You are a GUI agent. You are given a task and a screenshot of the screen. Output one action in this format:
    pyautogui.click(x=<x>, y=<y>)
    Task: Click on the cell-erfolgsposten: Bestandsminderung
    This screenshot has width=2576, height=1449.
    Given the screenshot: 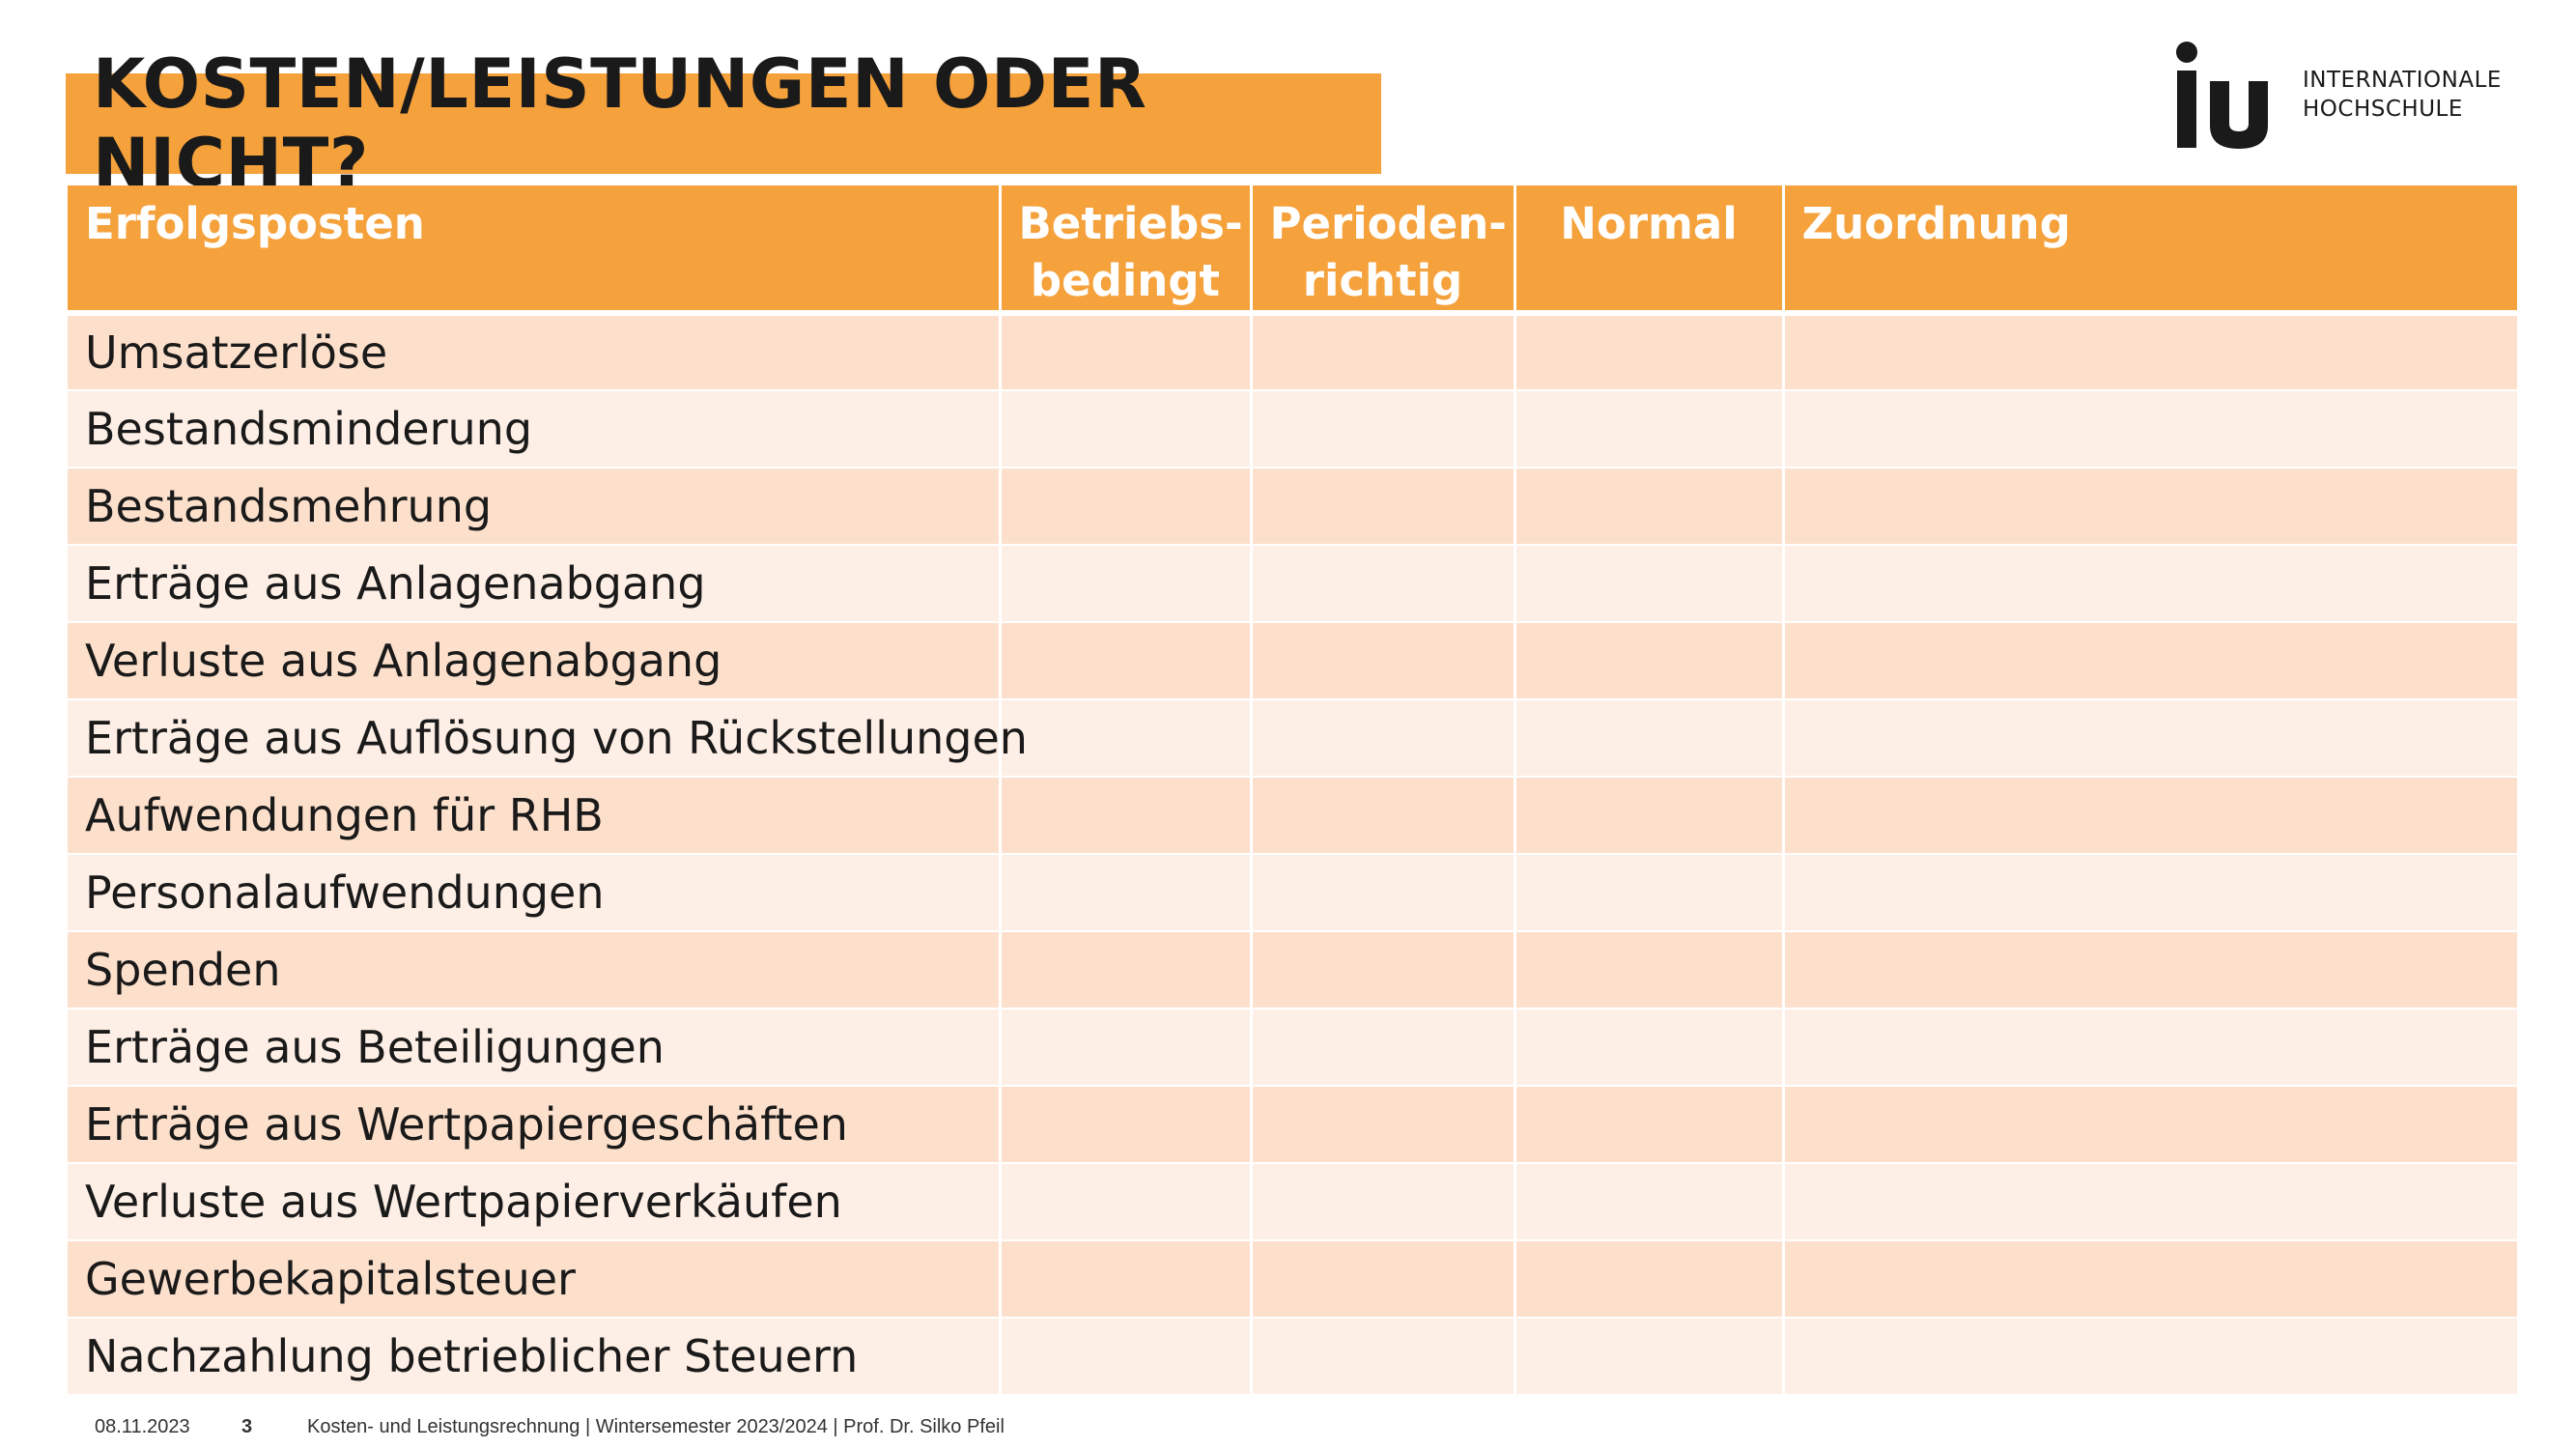 What is the action you would take?
    pyautogui.click(x=534, y=429)
    